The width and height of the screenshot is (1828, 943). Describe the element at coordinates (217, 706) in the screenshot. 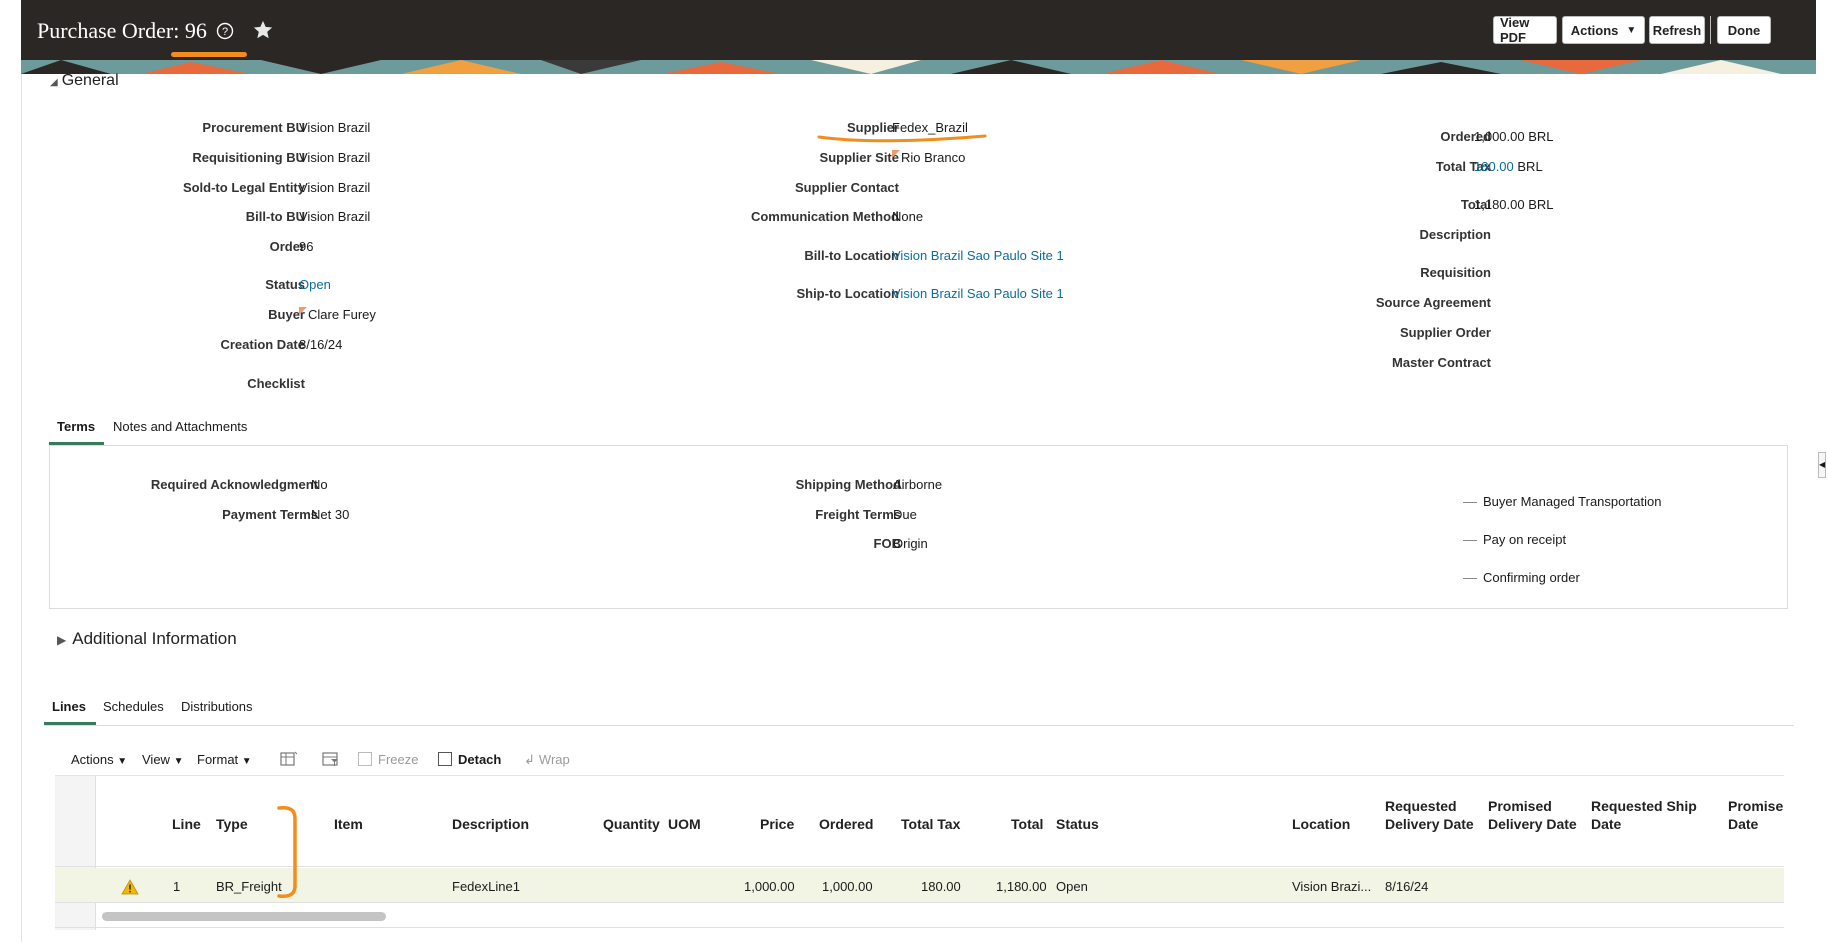

I see `tab-distributions: Distributions` at that location.